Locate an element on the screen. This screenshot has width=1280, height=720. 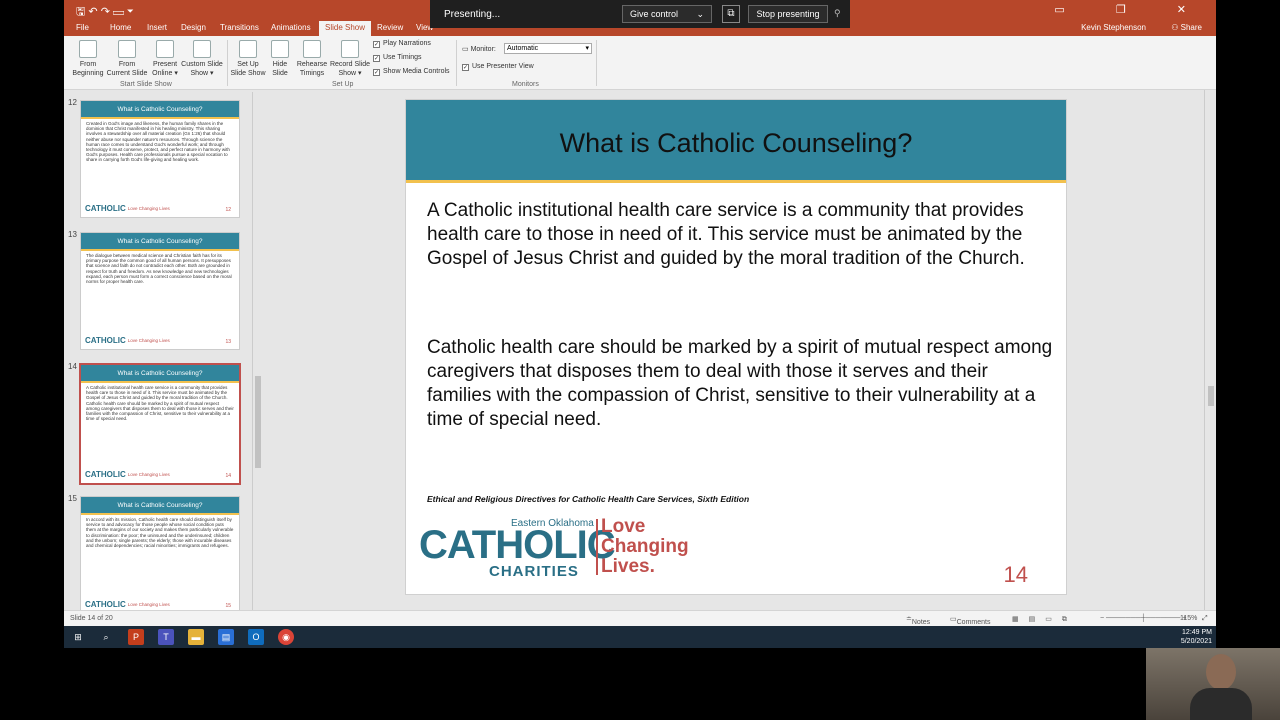
user-name: Kevin Stephenson is located at coordinates (1113, 27).